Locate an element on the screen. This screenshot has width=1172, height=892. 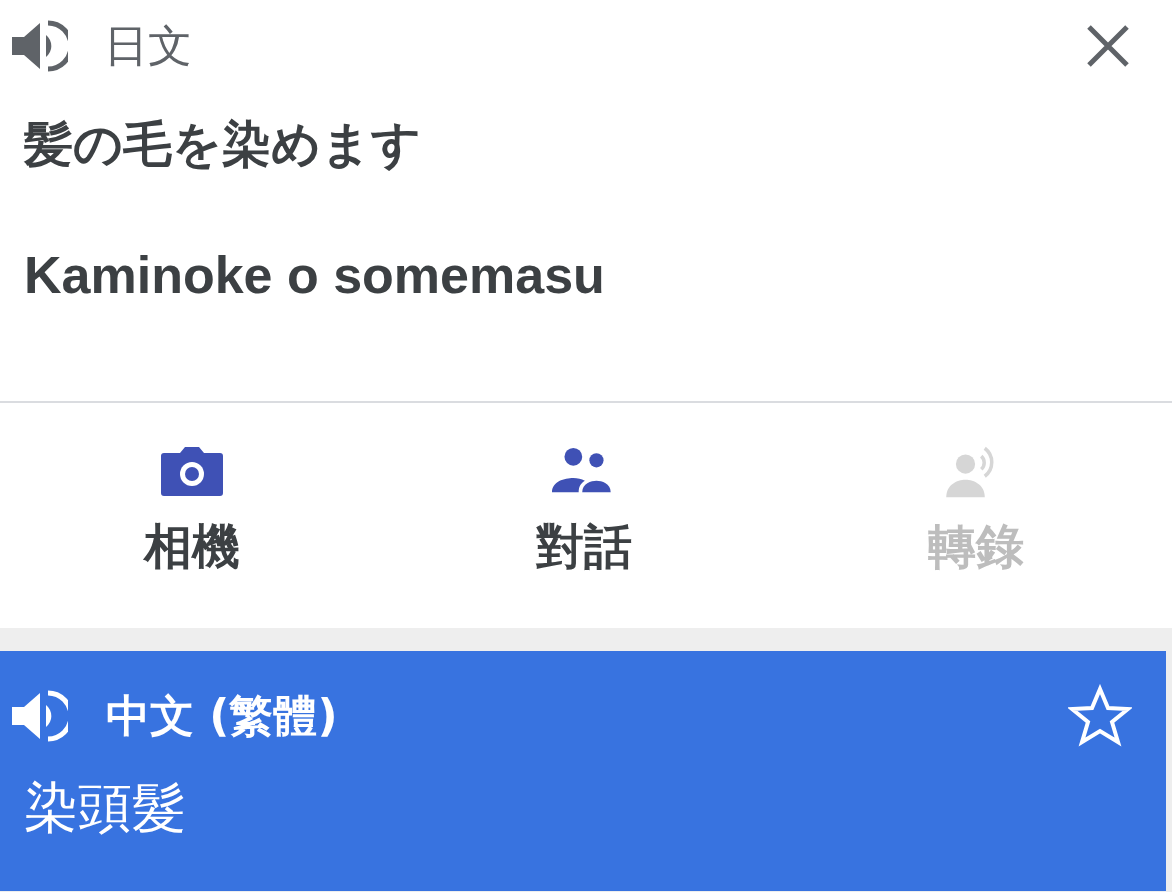
romanization-text: Kaminoke o somemasu is located at coordinates (315, 275).